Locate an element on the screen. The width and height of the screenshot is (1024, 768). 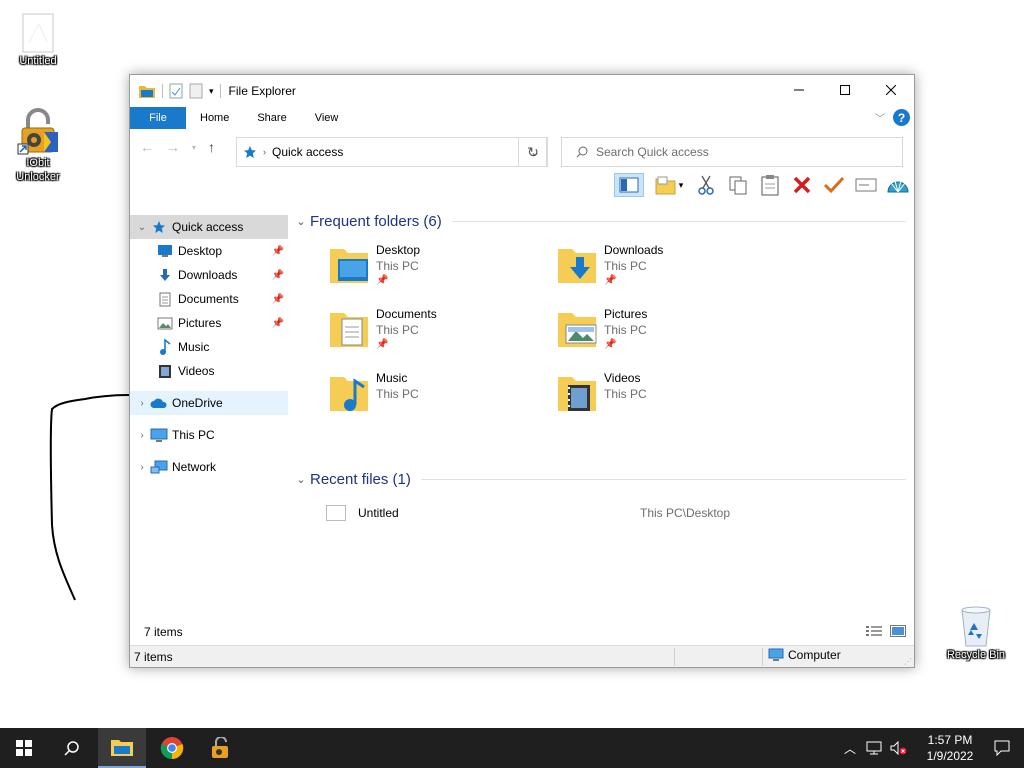
cut-button is located at coordinates (706, 185).